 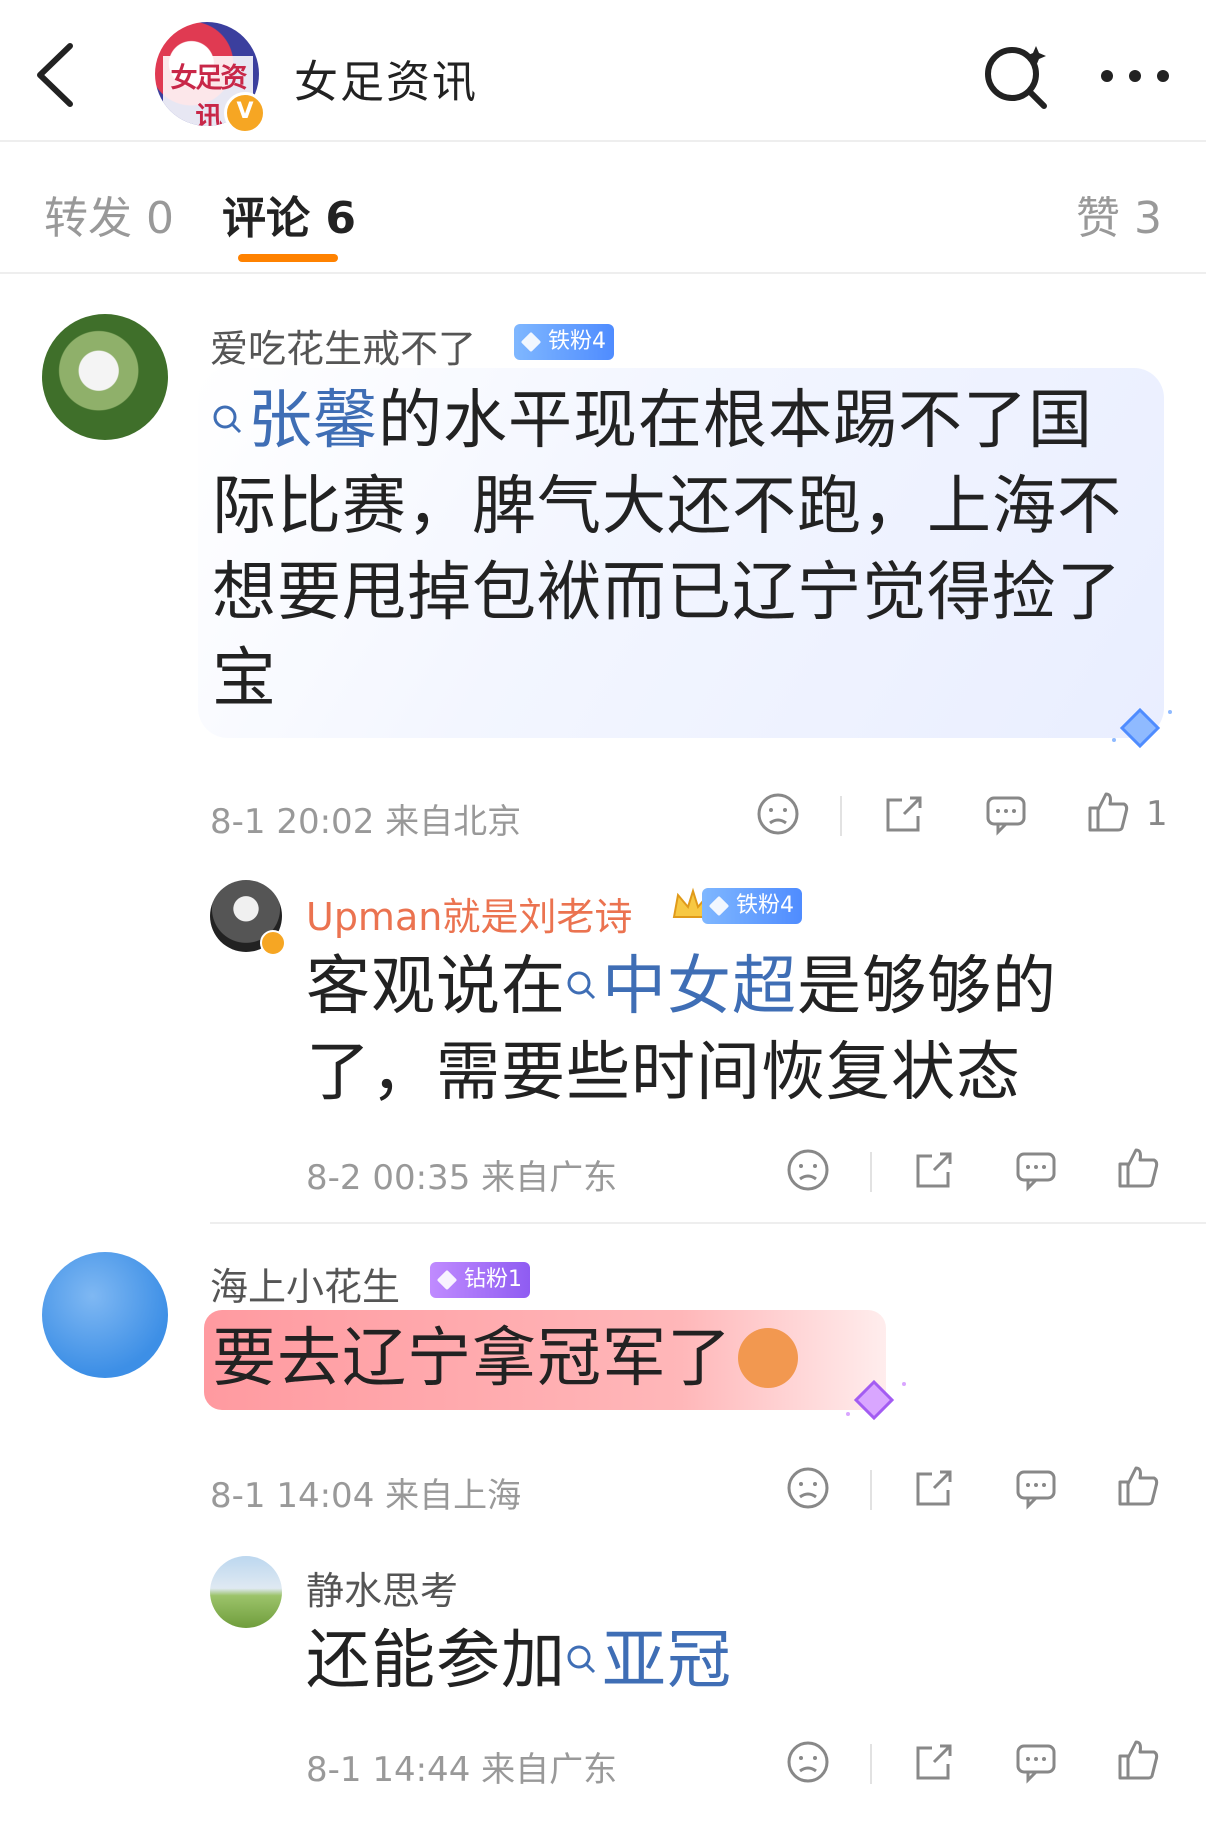 What do you see at coordinates (699, 987) in the screenshot?
I see `topic-link: 中女超` at bounding box center [699, 987].